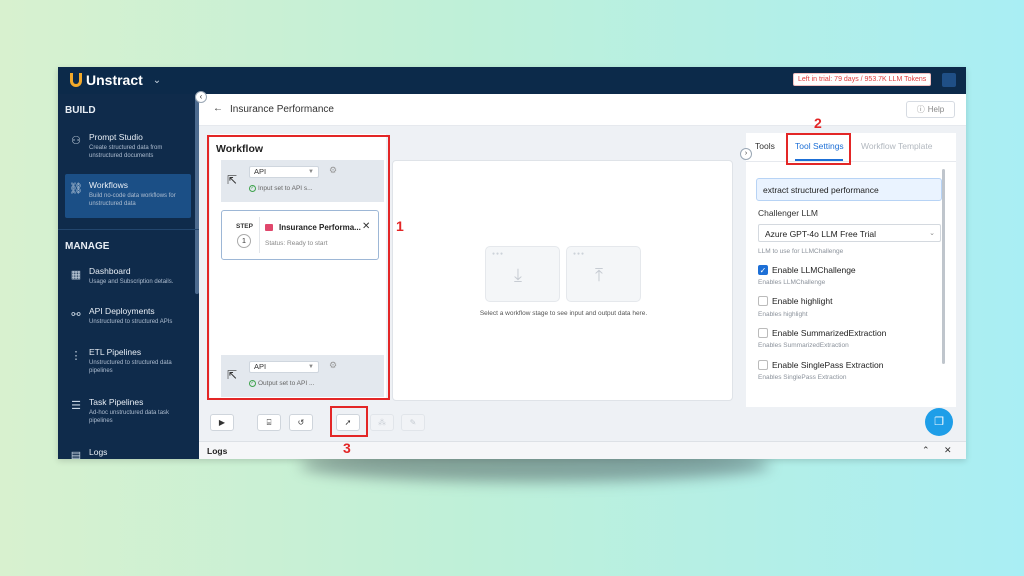 The image size is (1024, 576). Describe the element at coordinates (110, 271) in the screenshot. I see `sidebar-item-label: Dashboard` at that location.